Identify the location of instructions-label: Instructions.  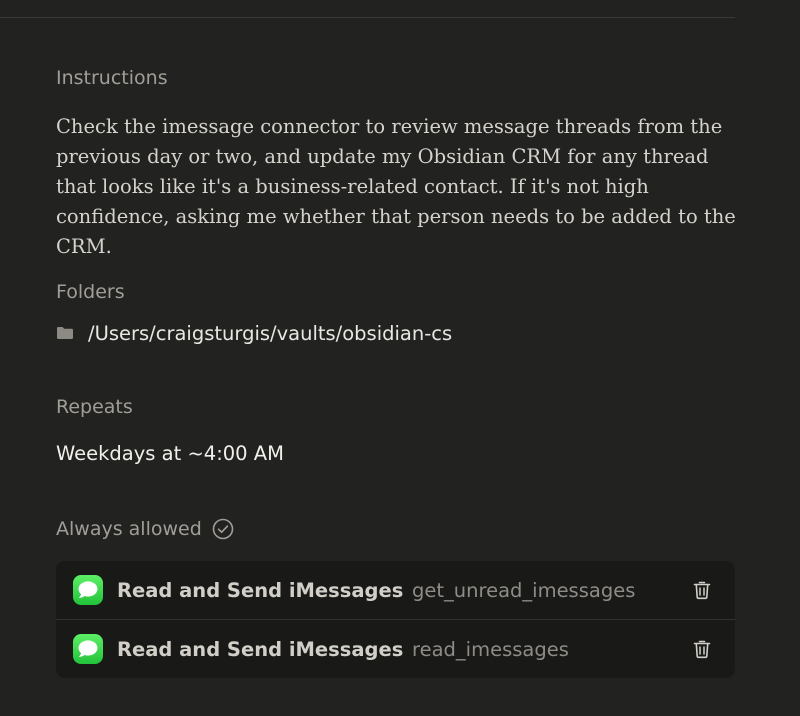
(112, 78).